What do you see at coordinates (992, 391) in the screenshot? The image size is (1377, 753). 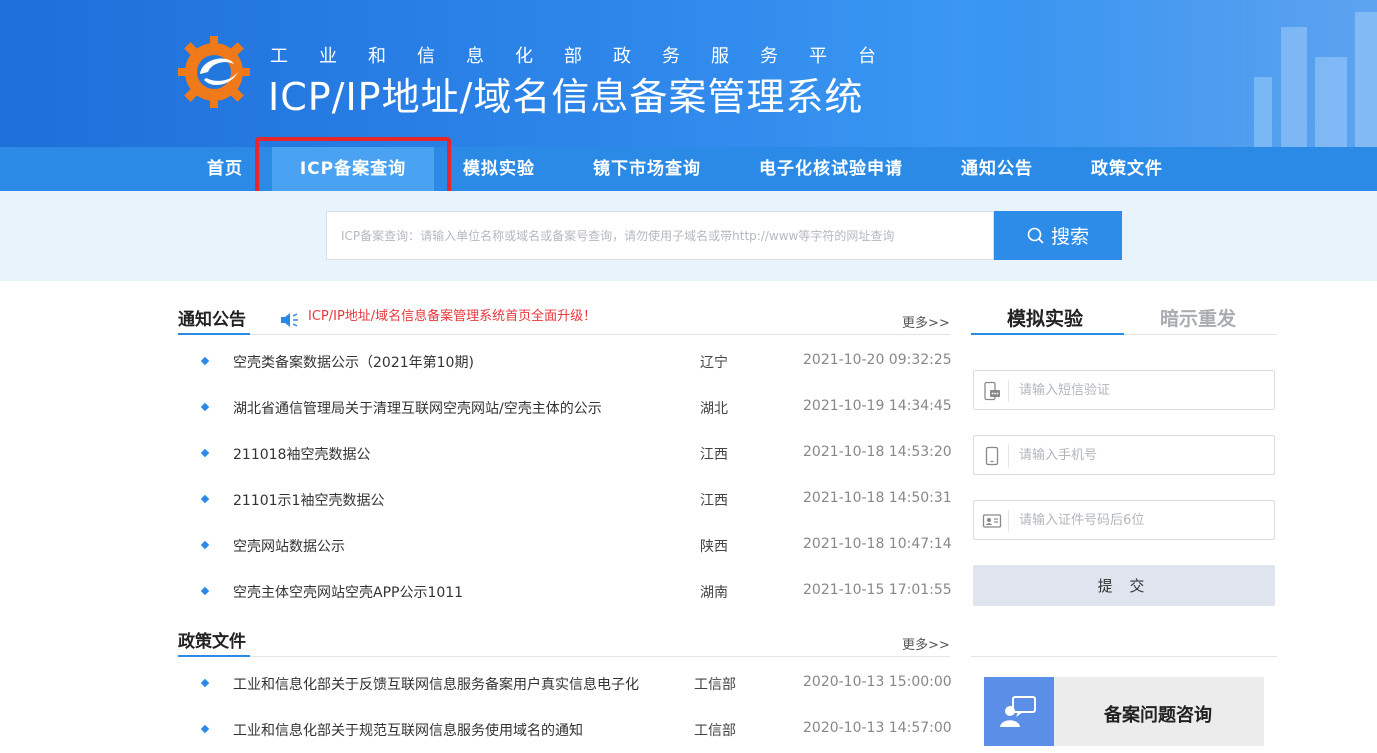 I see `sms-phone-icon` at bounding box center [992, 391].